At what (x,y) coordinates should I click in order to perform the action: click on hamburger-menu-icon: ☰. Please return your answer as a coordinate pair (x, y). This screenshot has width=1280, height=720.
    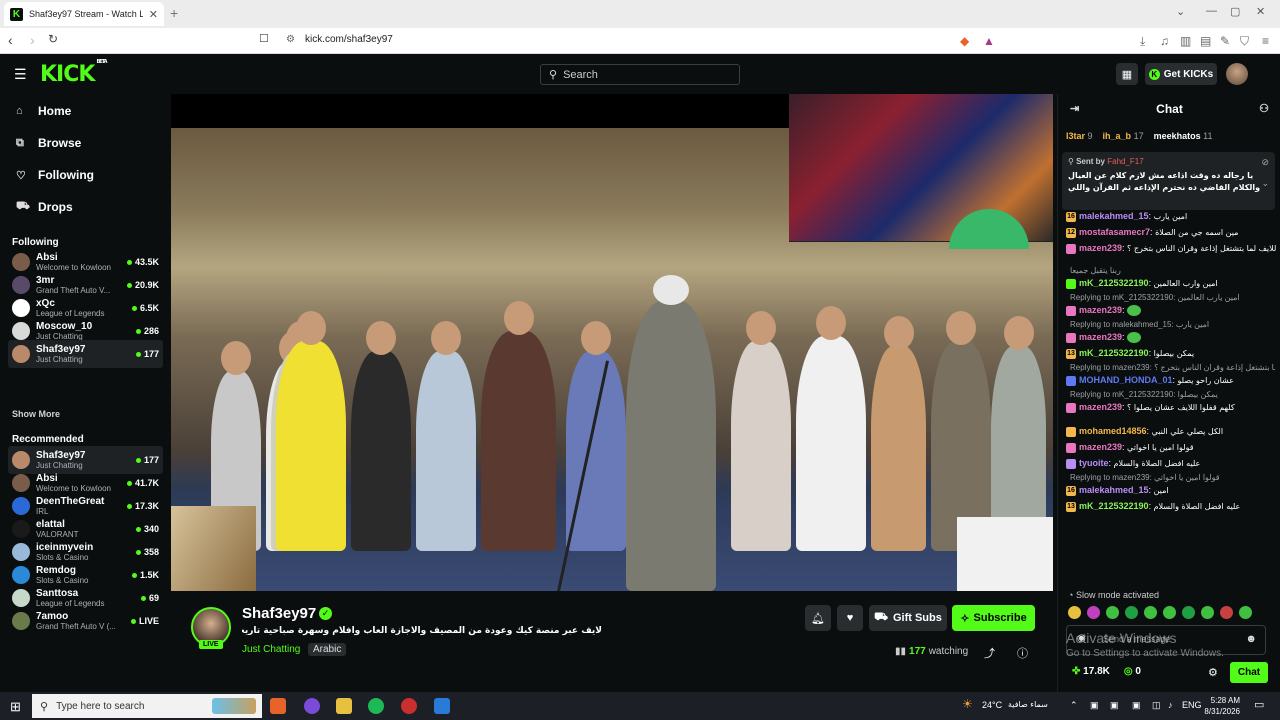
    Looking at the image, I should click on (20, 74).